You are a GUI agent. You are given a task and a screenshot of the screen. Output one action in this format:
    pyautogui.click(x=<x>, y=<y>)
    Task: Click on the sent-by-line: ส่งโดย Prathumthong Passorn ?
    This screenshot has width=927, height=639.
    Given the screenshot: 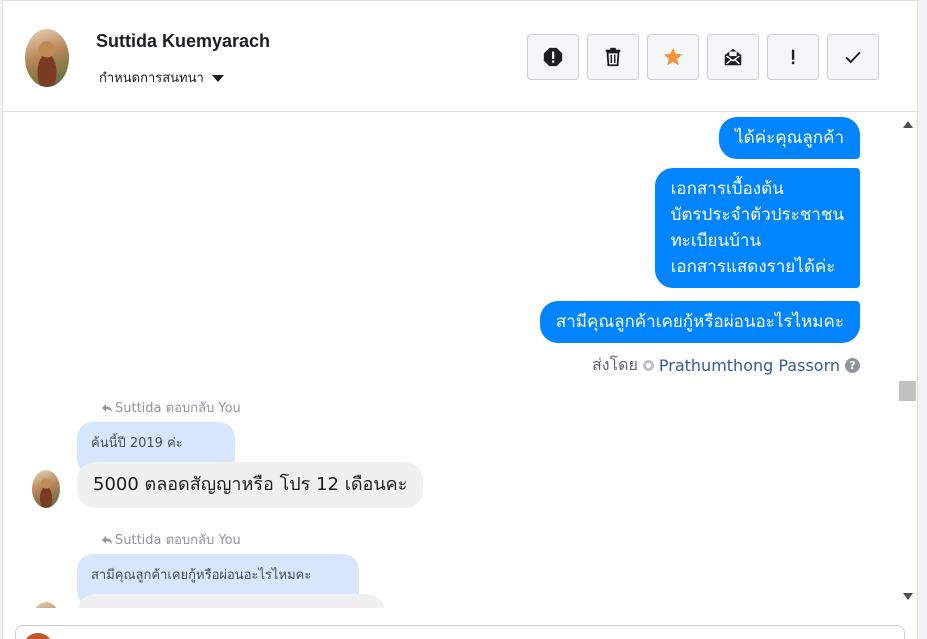 What is the action you would take?
    pyautogui.click(x=726, y=365)
    